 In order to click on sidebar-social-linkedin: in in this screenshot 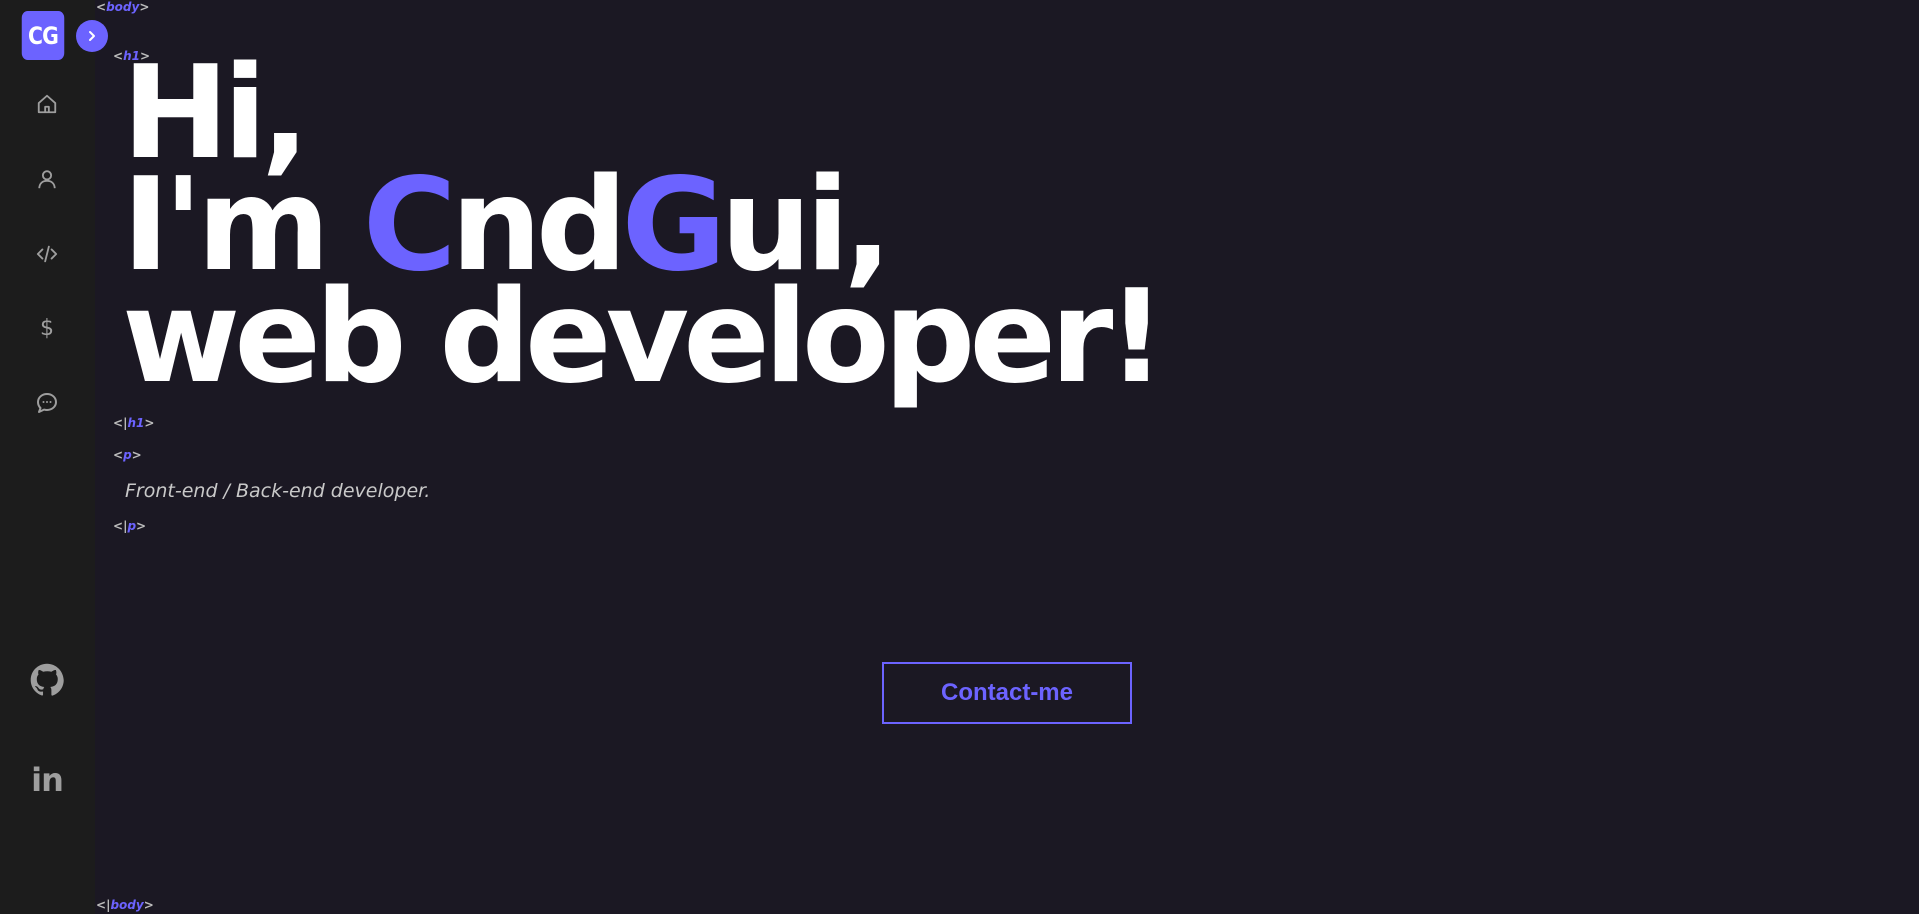, I will do `click(47, 780)`.